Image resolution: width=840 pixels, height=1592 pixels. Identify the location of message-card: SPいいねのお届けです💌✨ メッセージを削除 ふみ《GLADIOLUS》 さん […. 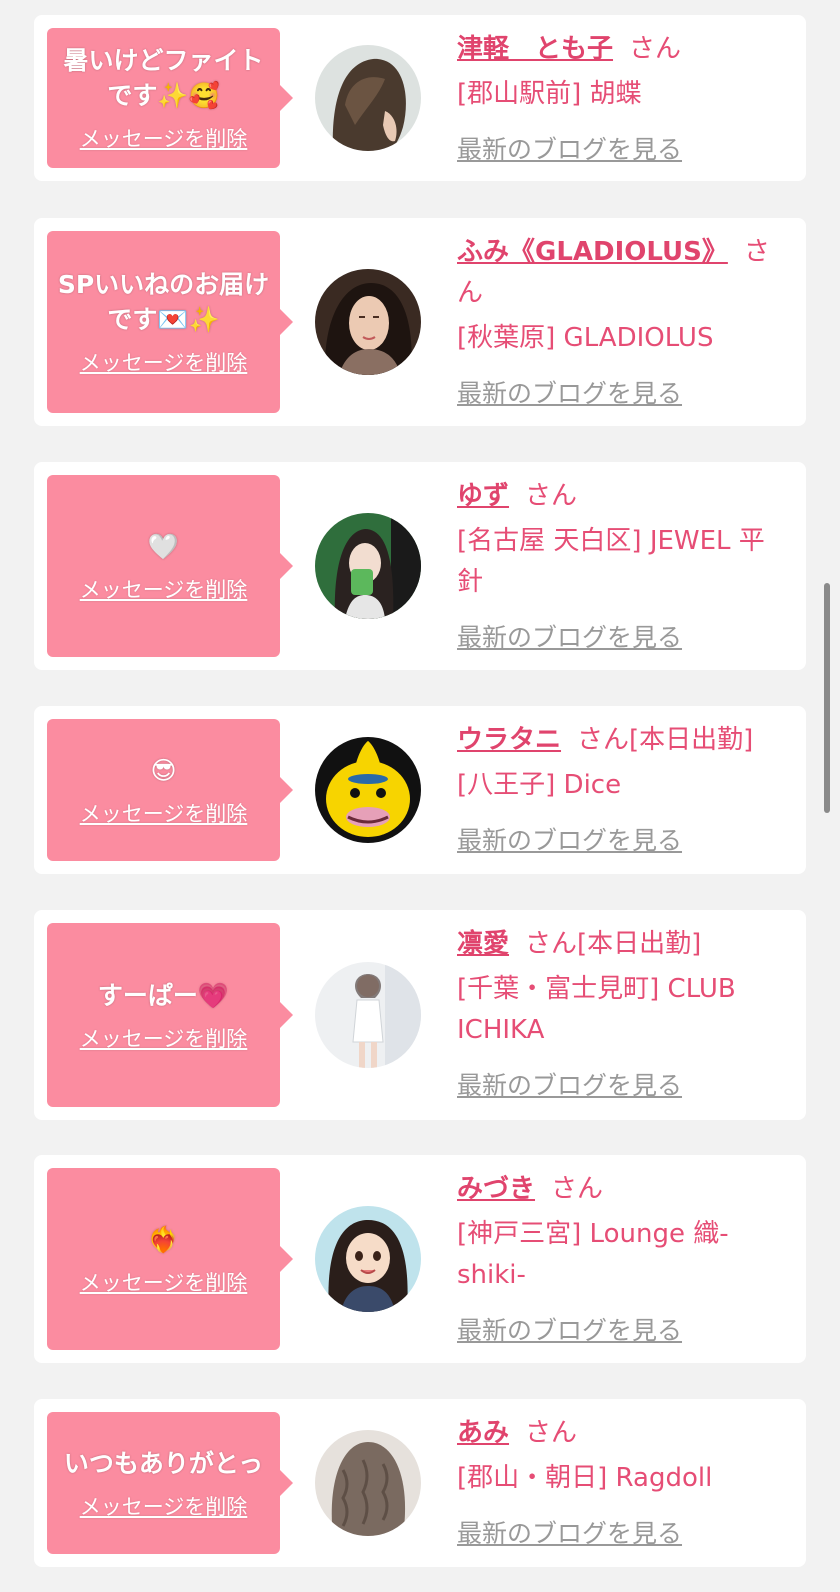
(420, 322).